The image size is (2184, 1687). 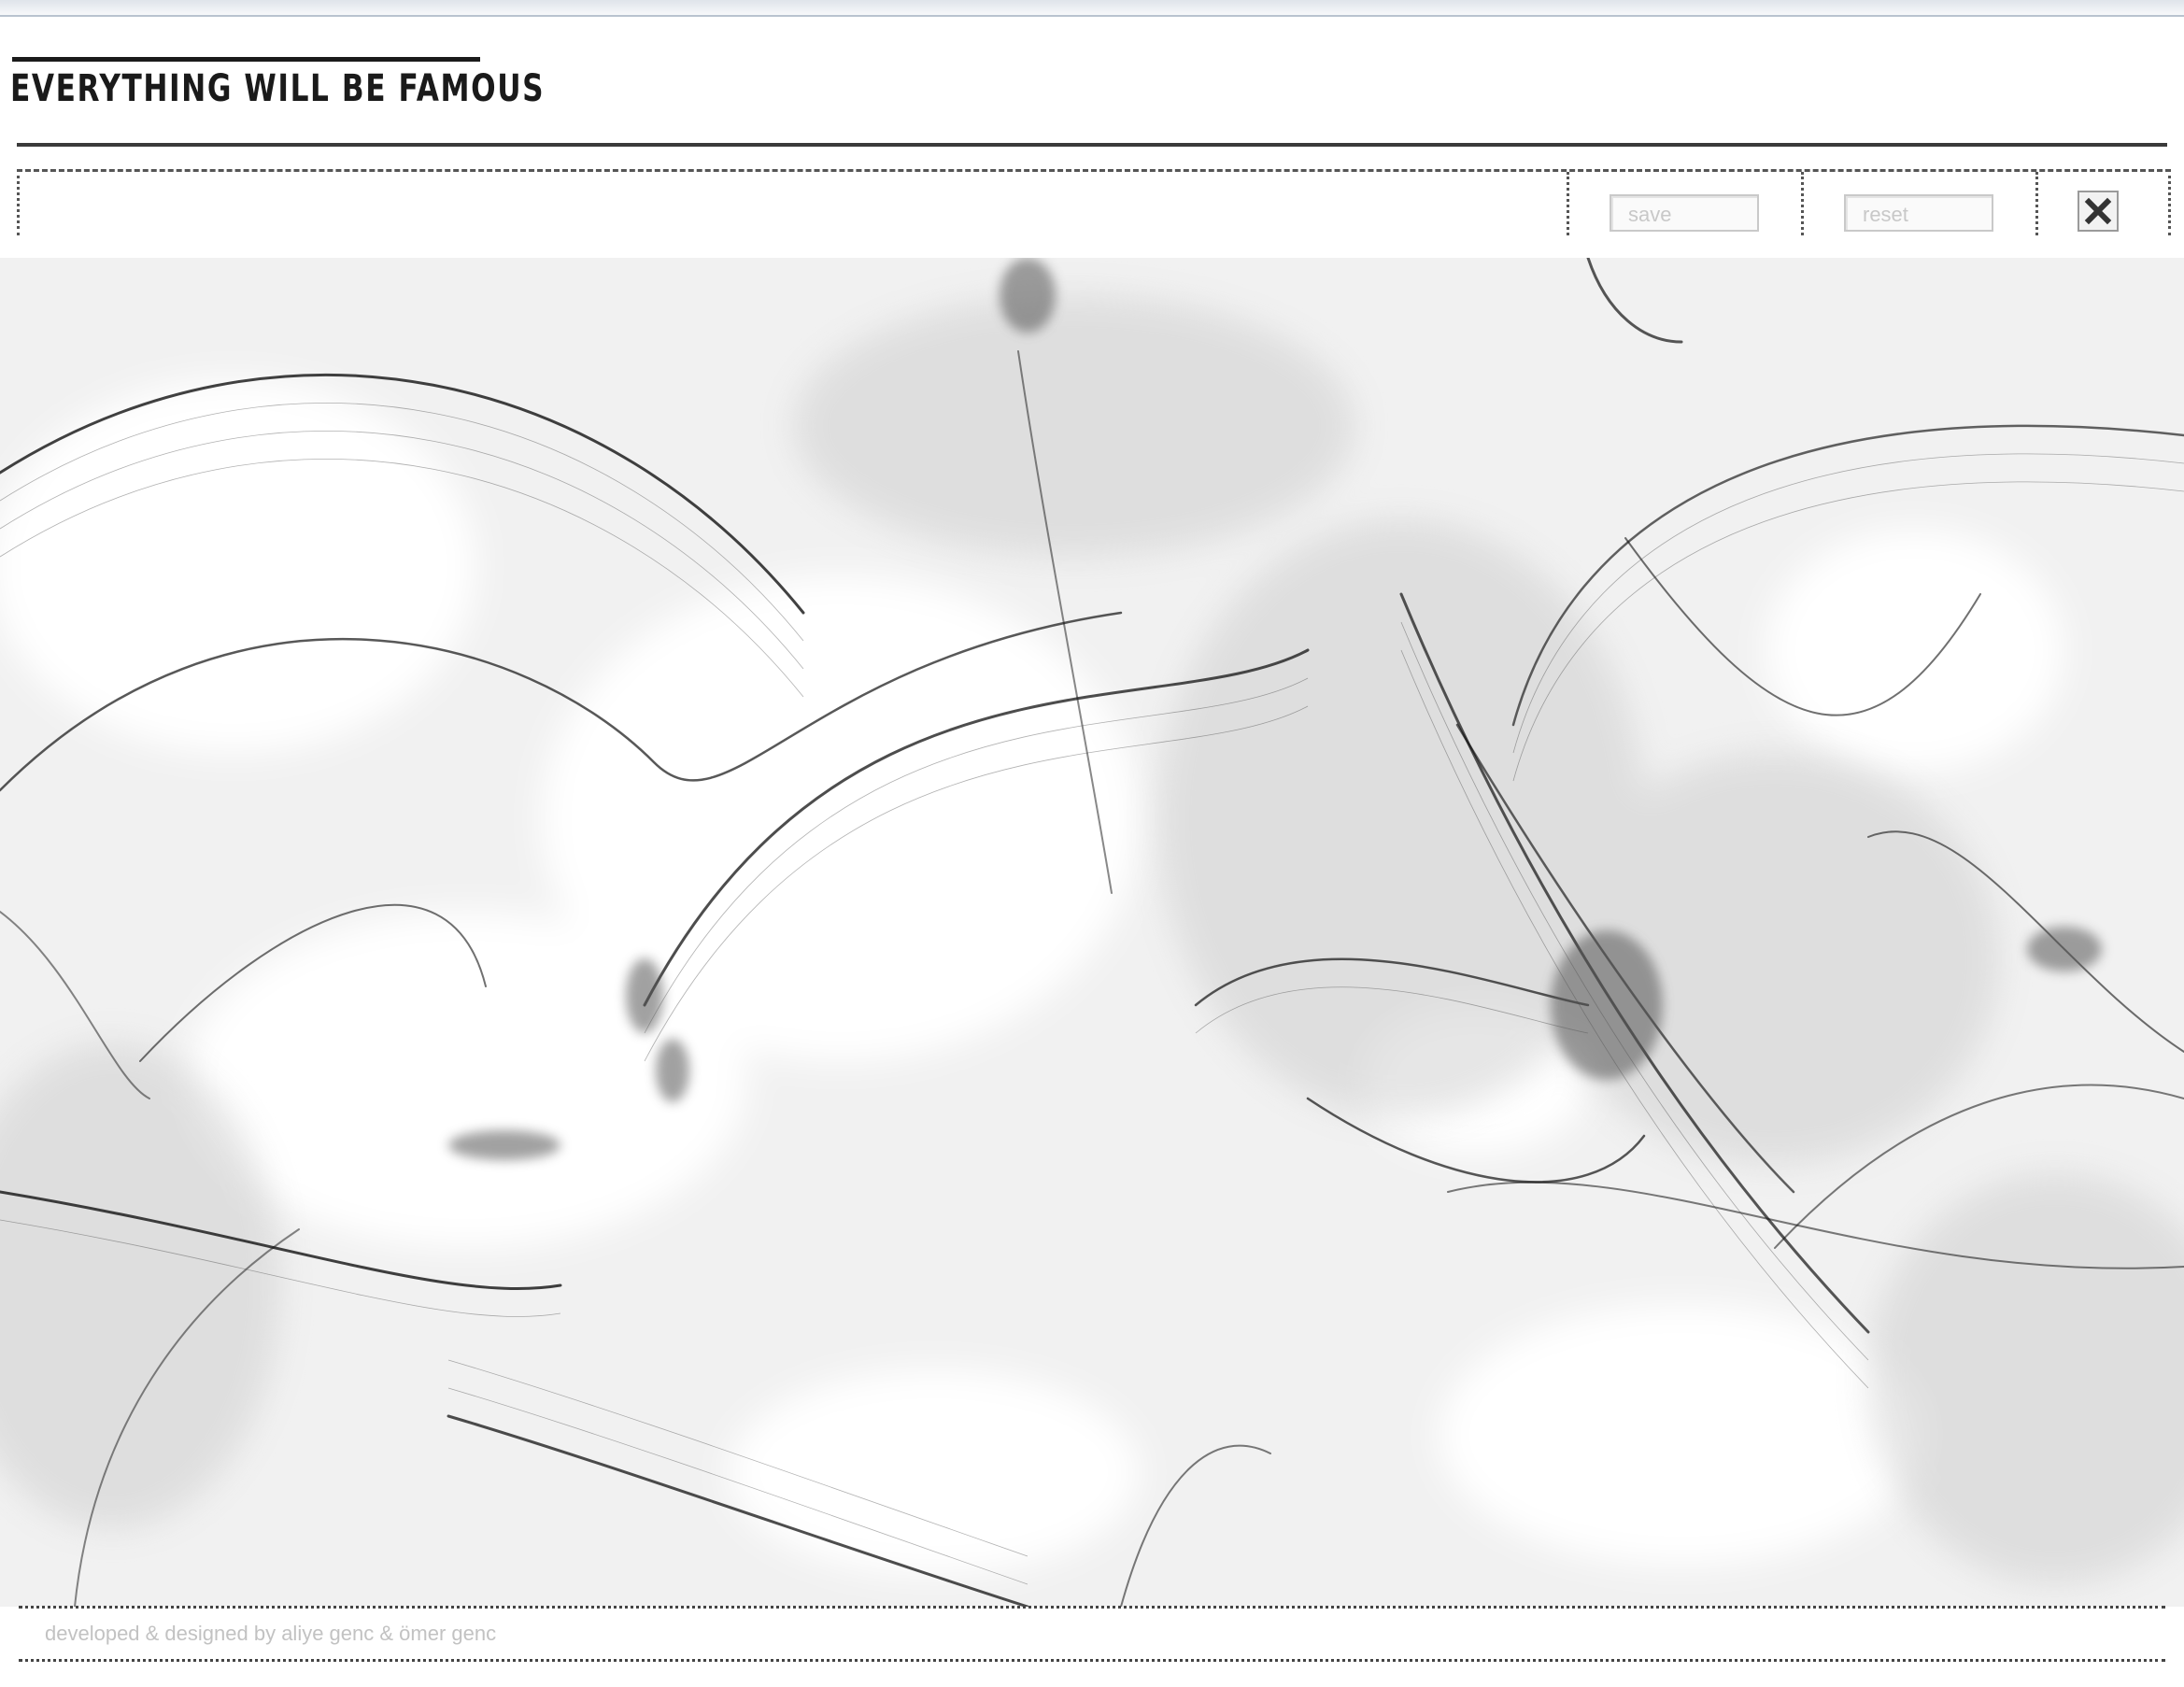 What do you see at coordinates (278, 88) in the screenshot?
I see `page-title: EVERYTHING WILL BE FAMOUS` at bounding box center [278, 88].